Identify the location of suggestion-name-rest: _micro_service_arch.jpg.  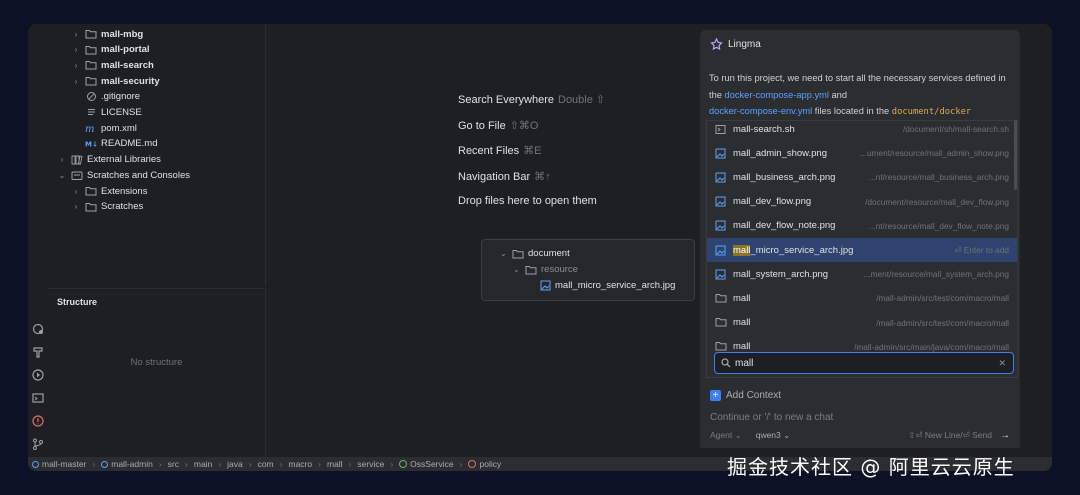
(802, 250).